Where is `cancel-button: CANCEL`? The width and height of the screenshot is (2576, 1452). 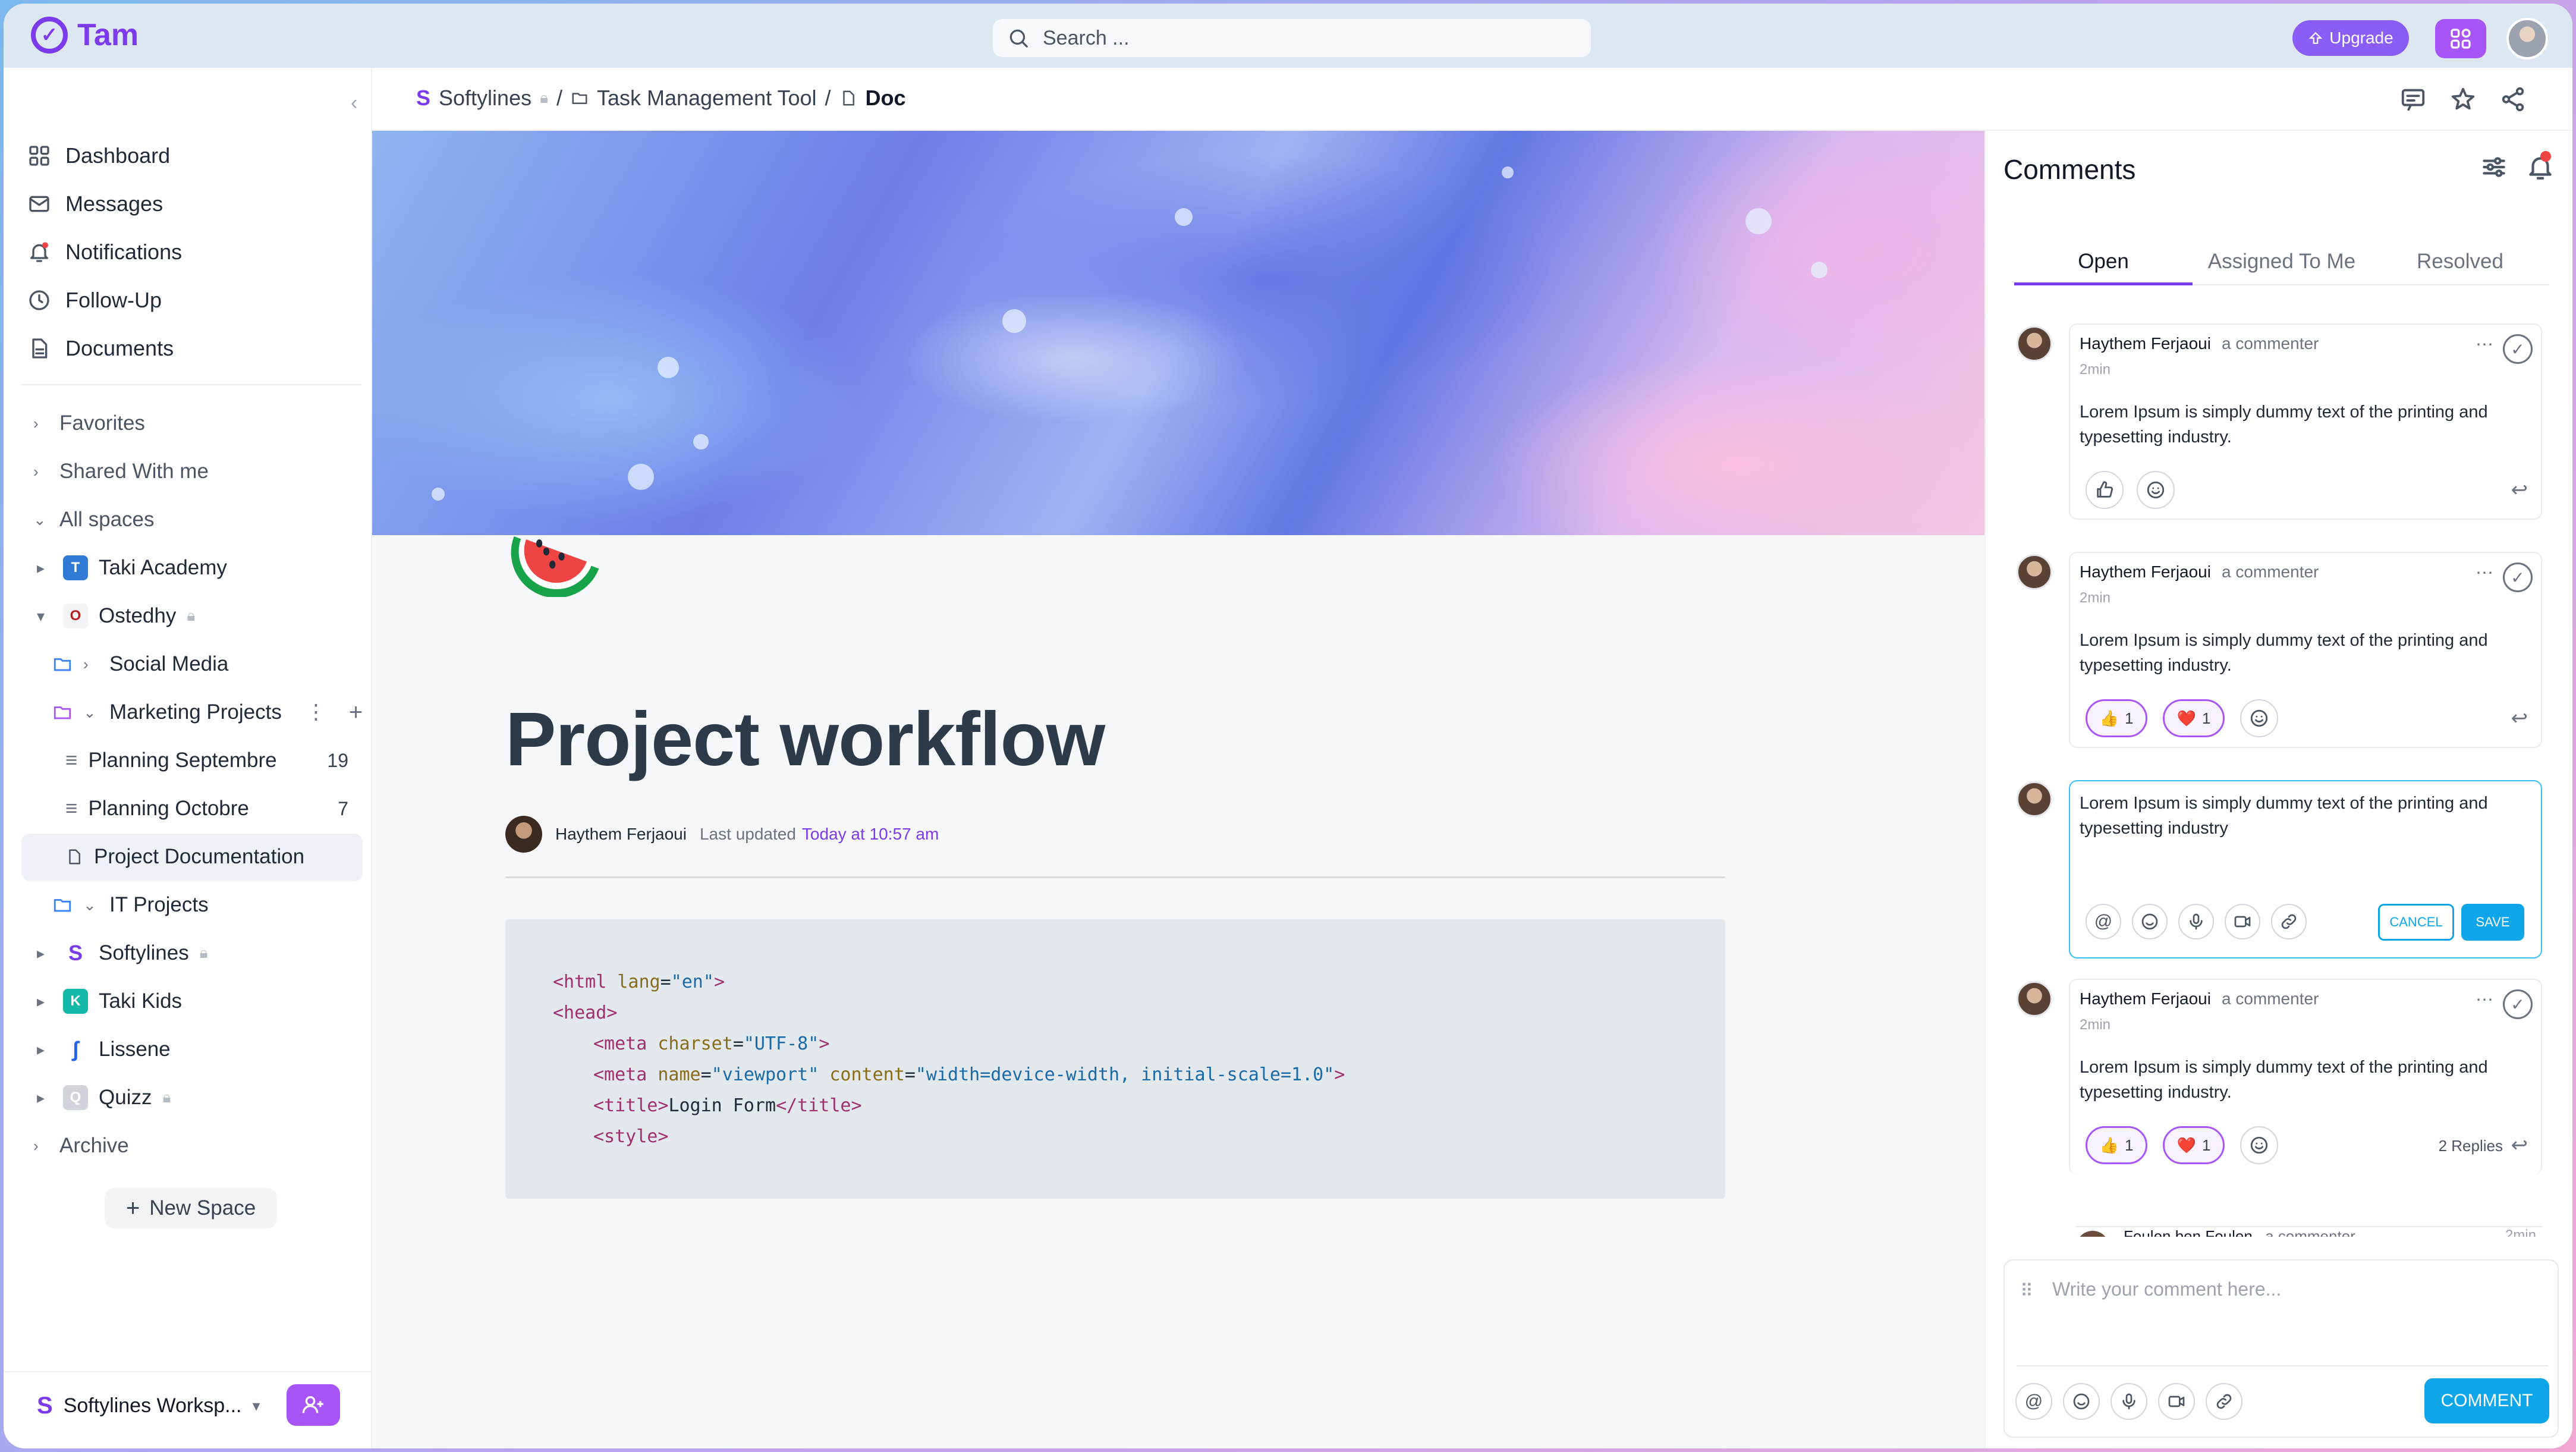
cancel-button: CANCEL is located at coordinates (2416, 923).